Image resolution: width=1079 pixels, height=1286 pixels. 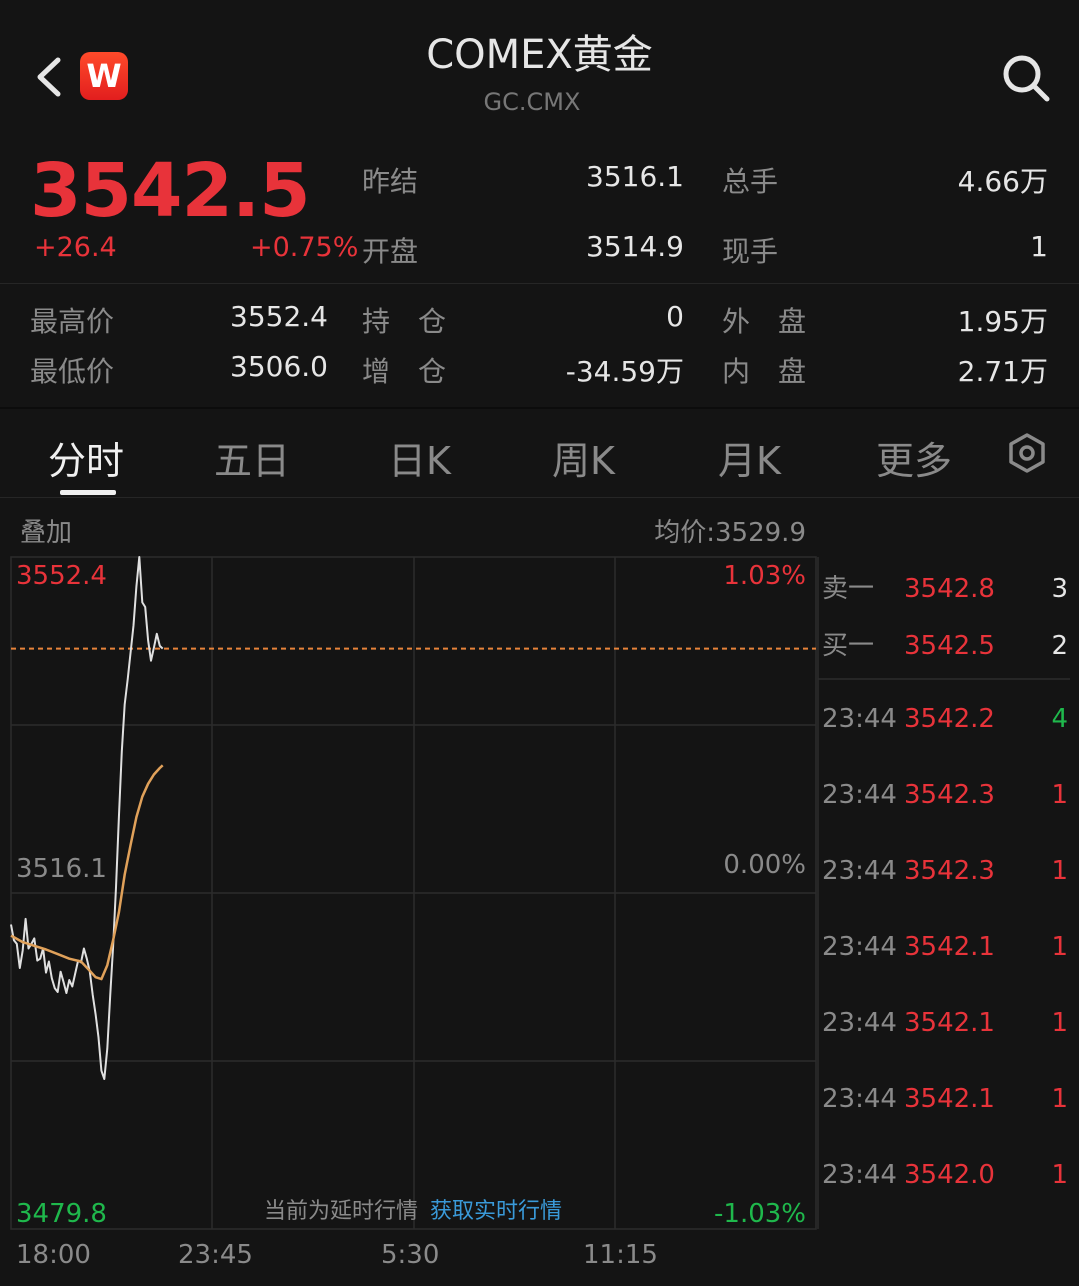 I want to click on stat-value-current-volume: 1, so click(x=1039, y=246).